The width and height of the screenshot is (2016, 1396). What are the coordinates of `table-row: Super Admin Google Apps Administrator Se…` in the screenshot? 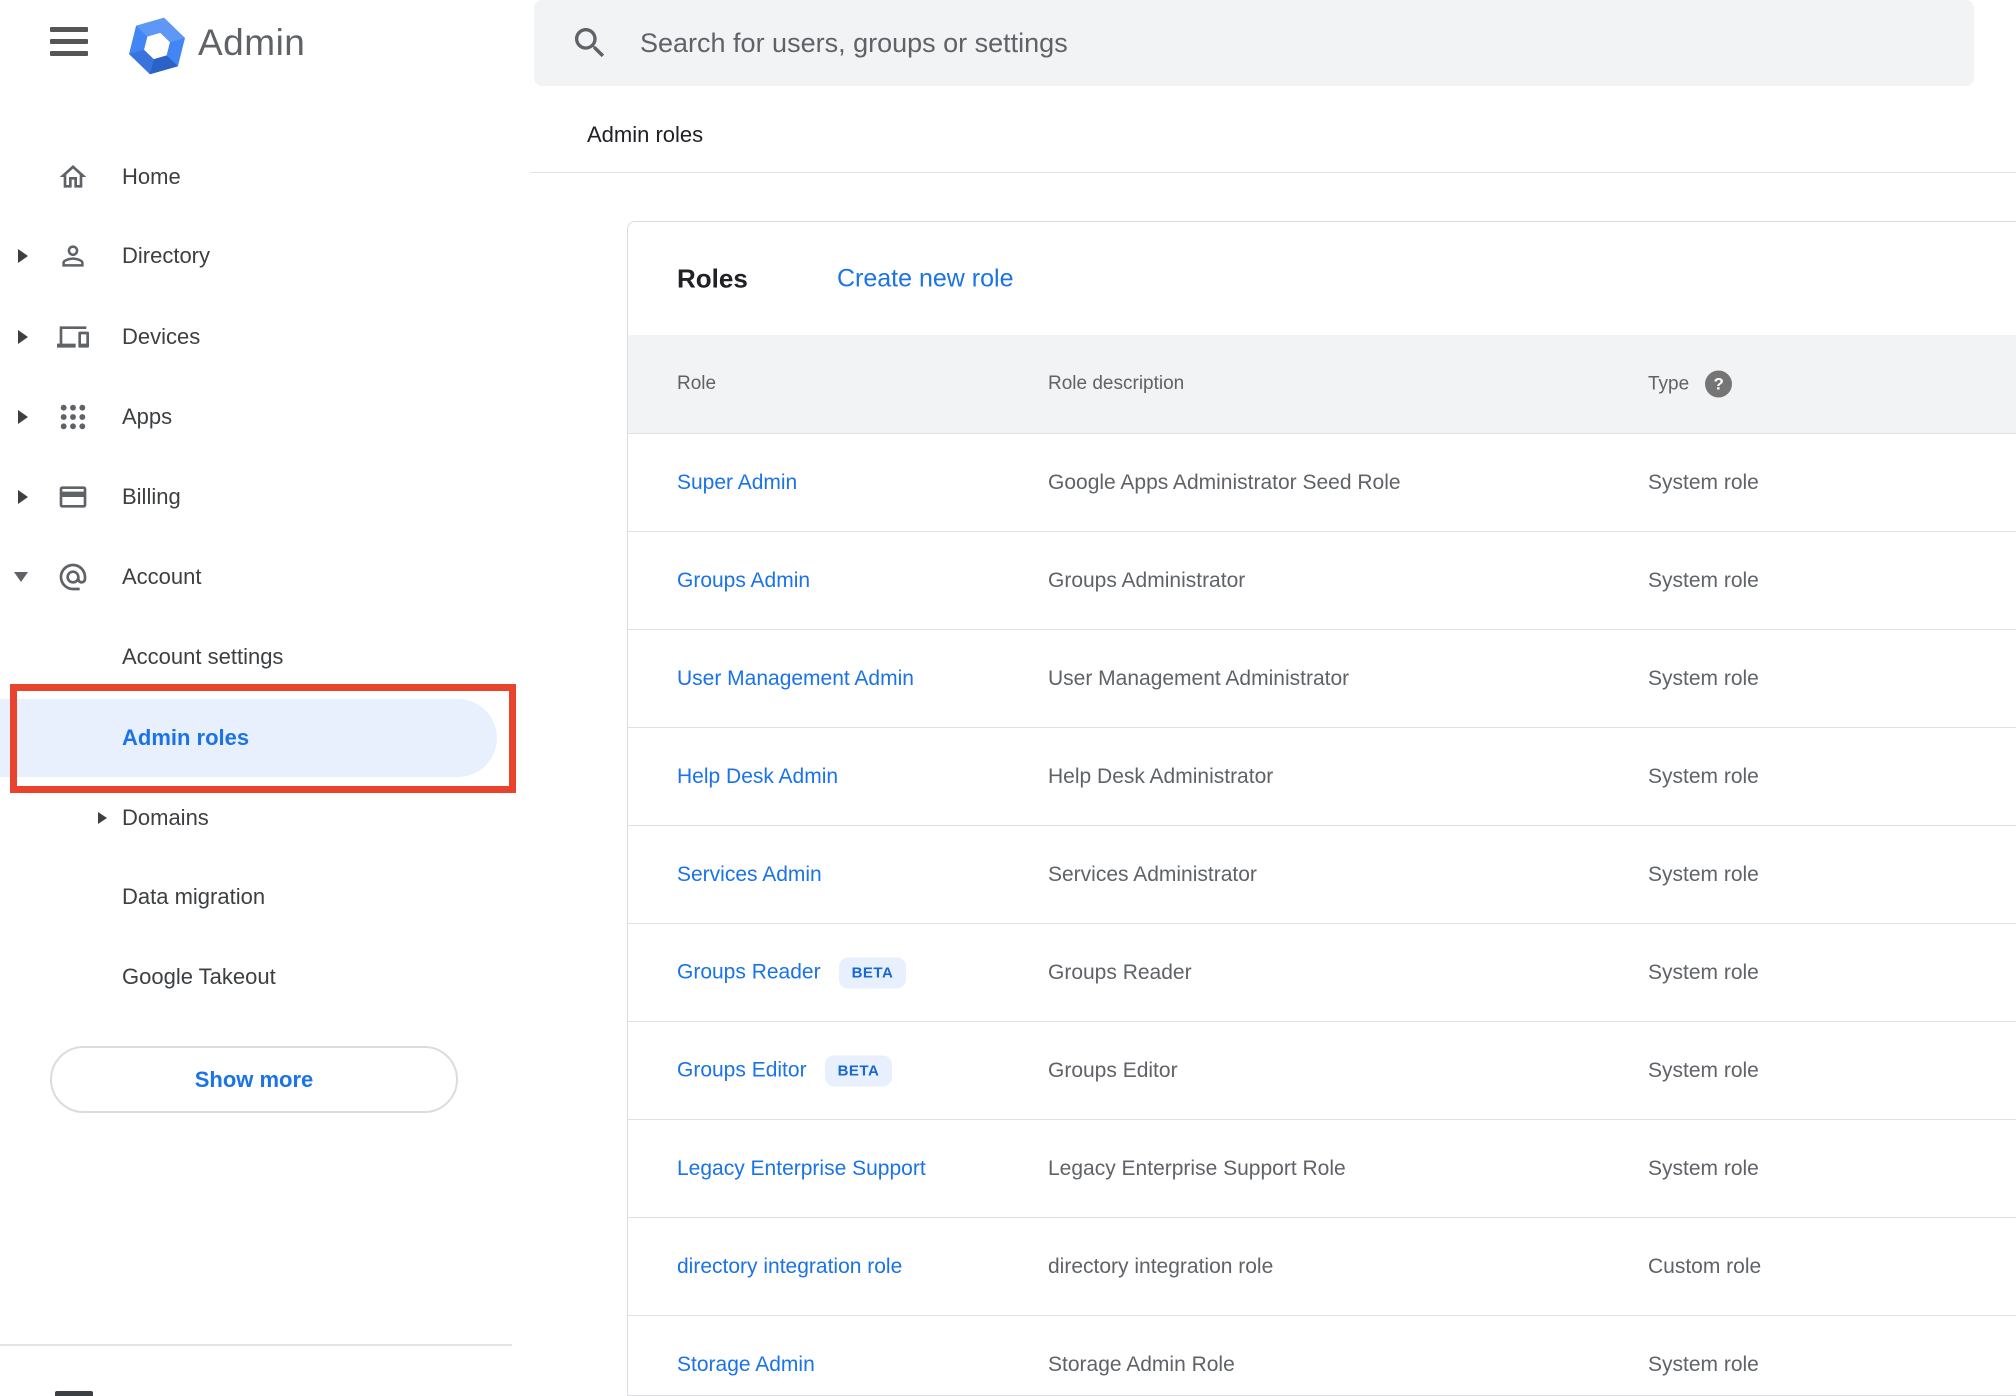 It's located at (1322, 482).